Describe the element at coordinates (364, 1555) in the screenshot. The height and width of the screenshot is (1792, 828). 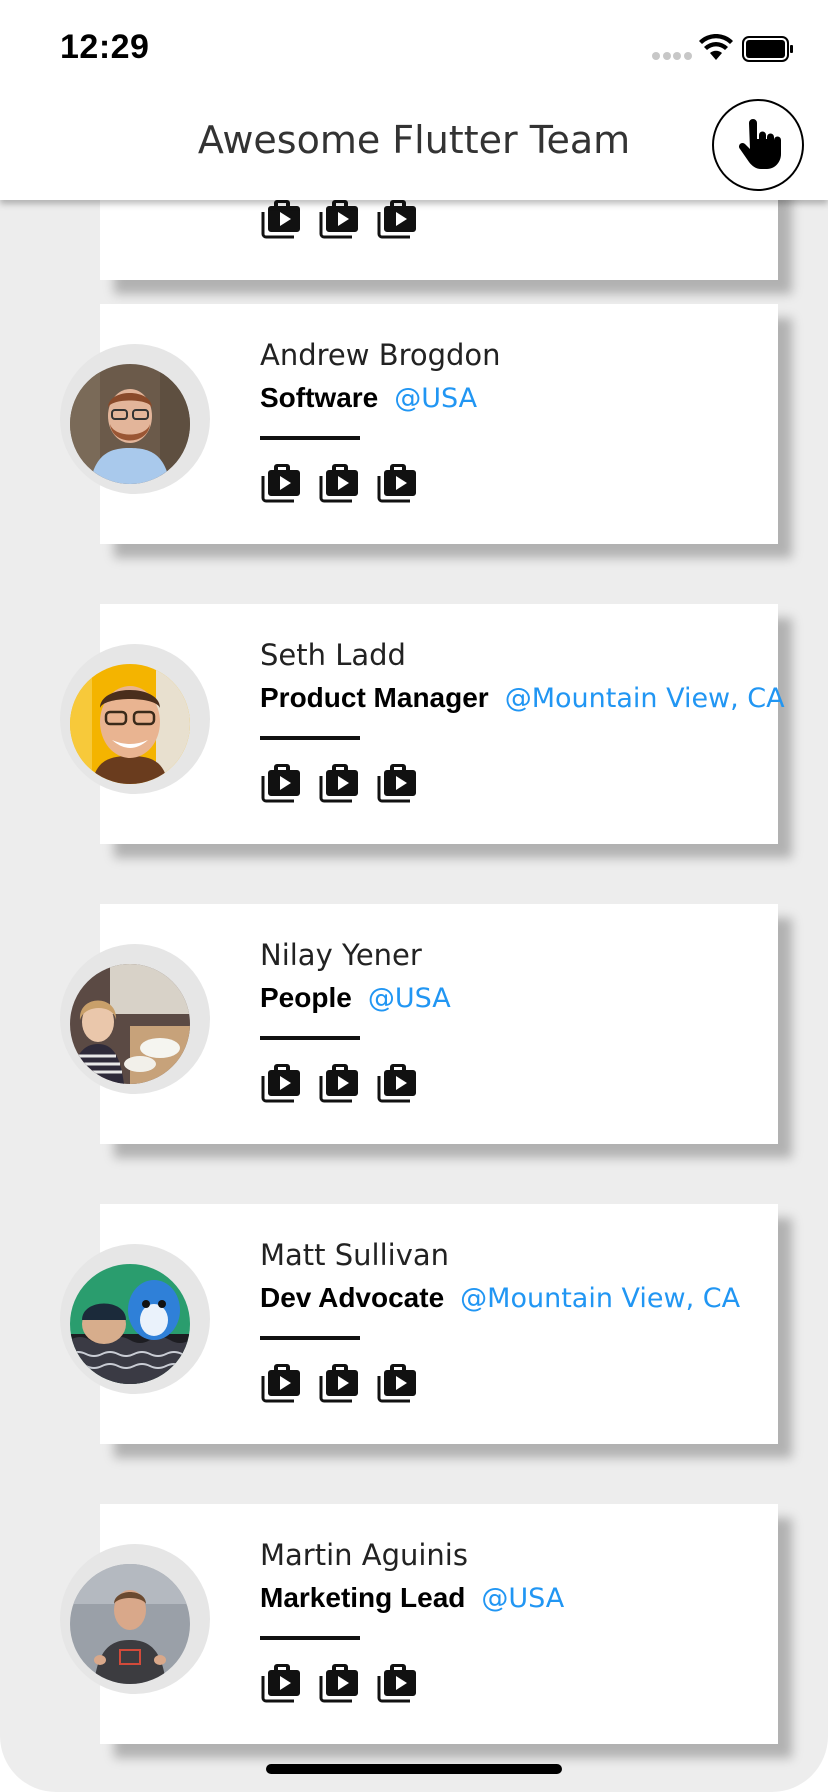
I see `member-name: Martin Aguinis` at that location.